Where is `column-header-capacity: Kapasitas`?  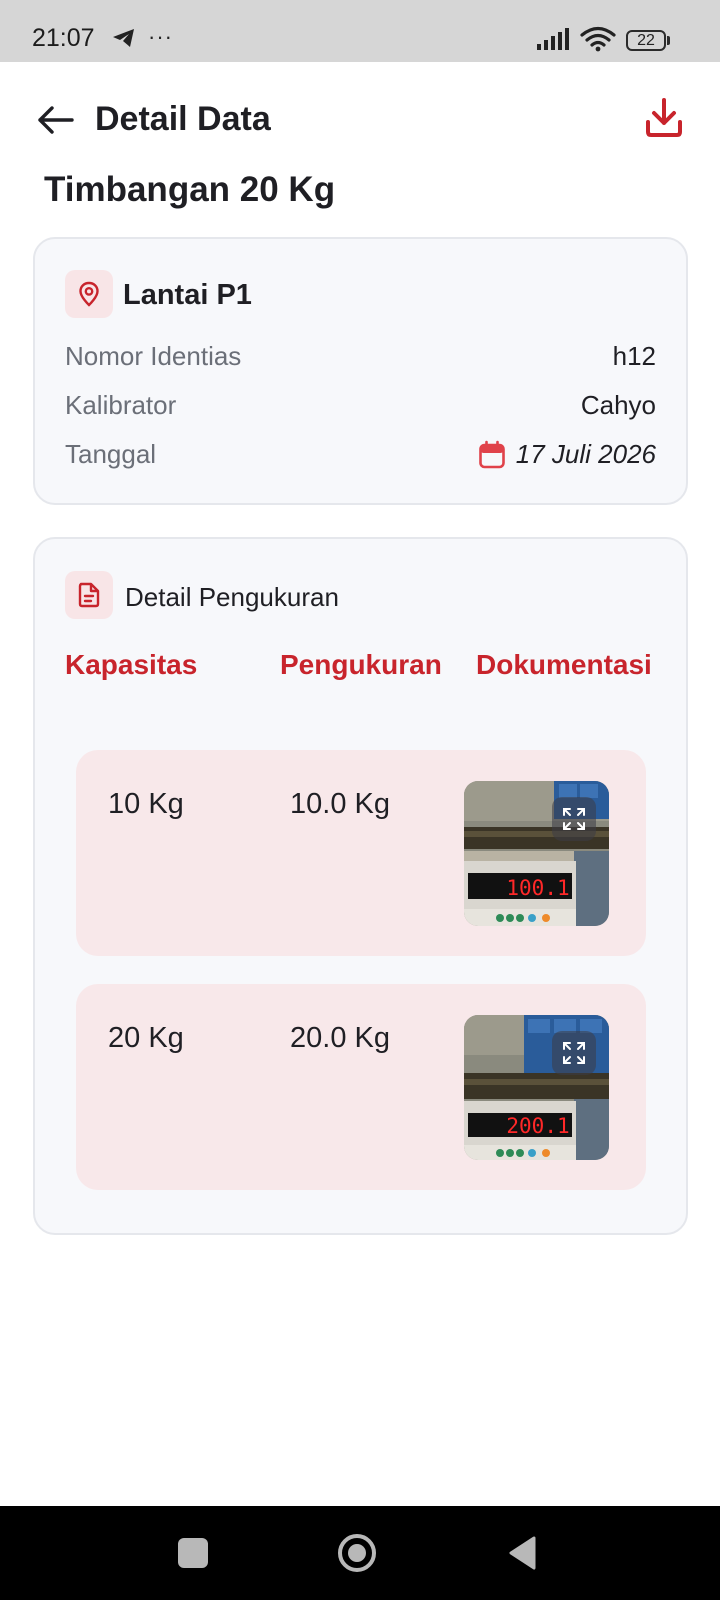 column-header-capacity: Kapasitas is located at coordinates (131, 664).